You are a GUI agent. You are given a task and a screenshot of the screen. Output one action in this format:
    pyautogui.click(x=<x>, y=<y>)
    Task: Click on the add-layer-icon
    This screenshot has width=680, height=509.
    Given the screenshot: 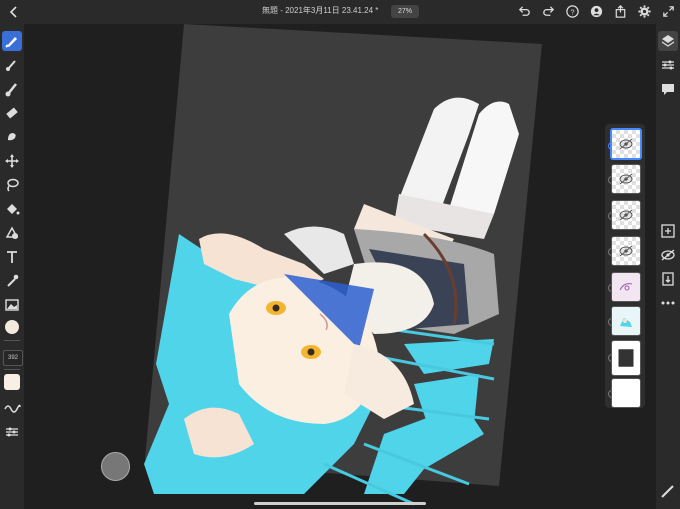 What is the action you would take?
    pyautogui.click(x=668, y=231)
    